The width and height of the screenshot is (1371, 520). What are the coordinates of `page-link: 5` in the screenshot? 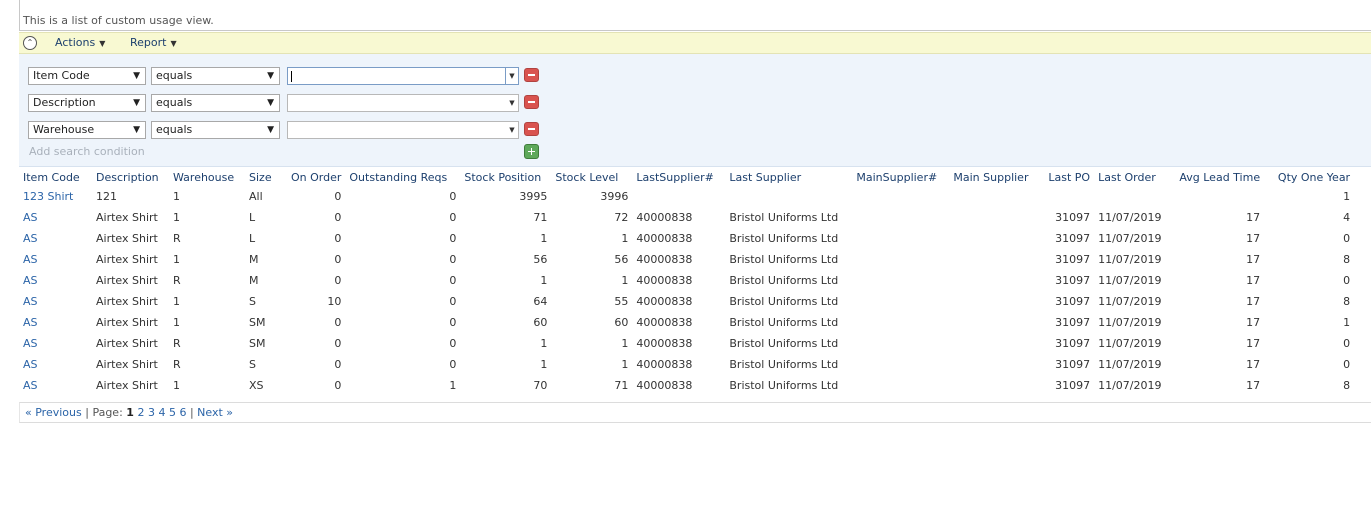 It's located at (172, 412).